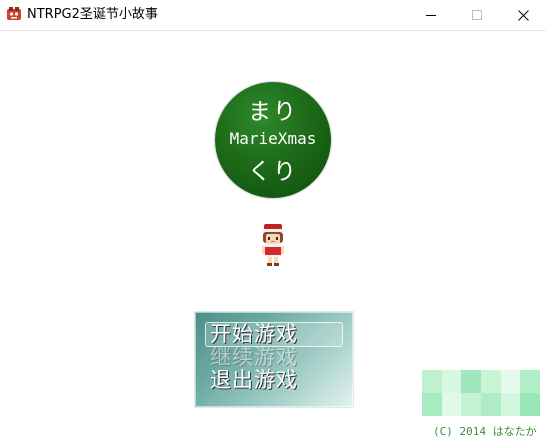 This screenshot has height=443, width=546. Describe the element at coordinates (481, 393) in the screenshot. I see `blurred-watermark` at that location.